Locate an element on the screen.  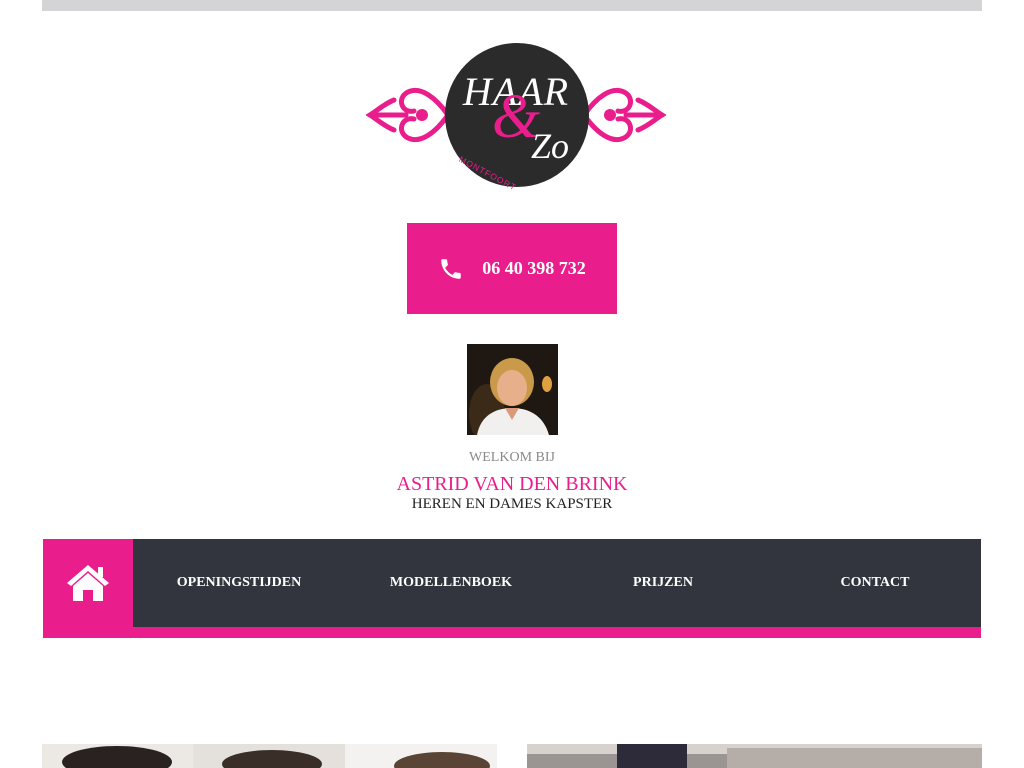
site-logo: HAAR & Zo MONTFOORT is located at coordinates (516, 117).